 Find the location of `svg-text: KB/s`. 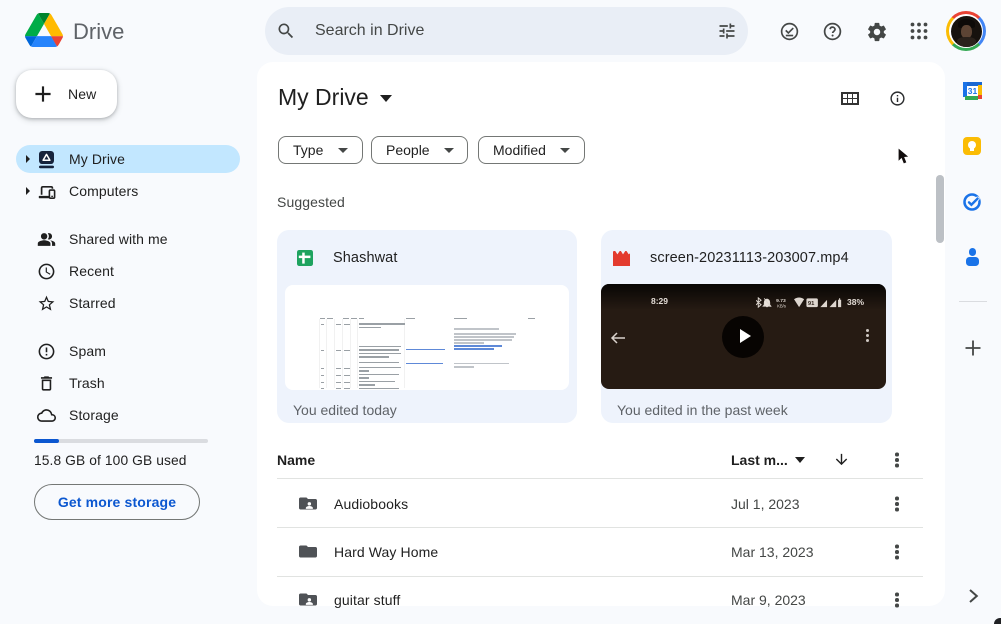

svg-text: KB/s is located at coordinates (781, 305).